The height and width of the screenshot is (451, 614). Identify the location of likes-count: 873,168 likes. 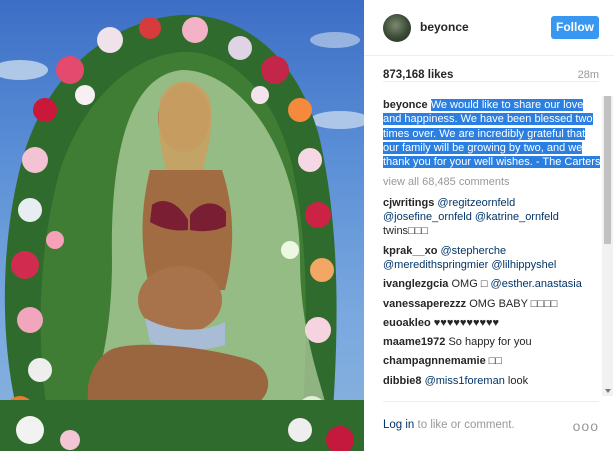
(418, 75).